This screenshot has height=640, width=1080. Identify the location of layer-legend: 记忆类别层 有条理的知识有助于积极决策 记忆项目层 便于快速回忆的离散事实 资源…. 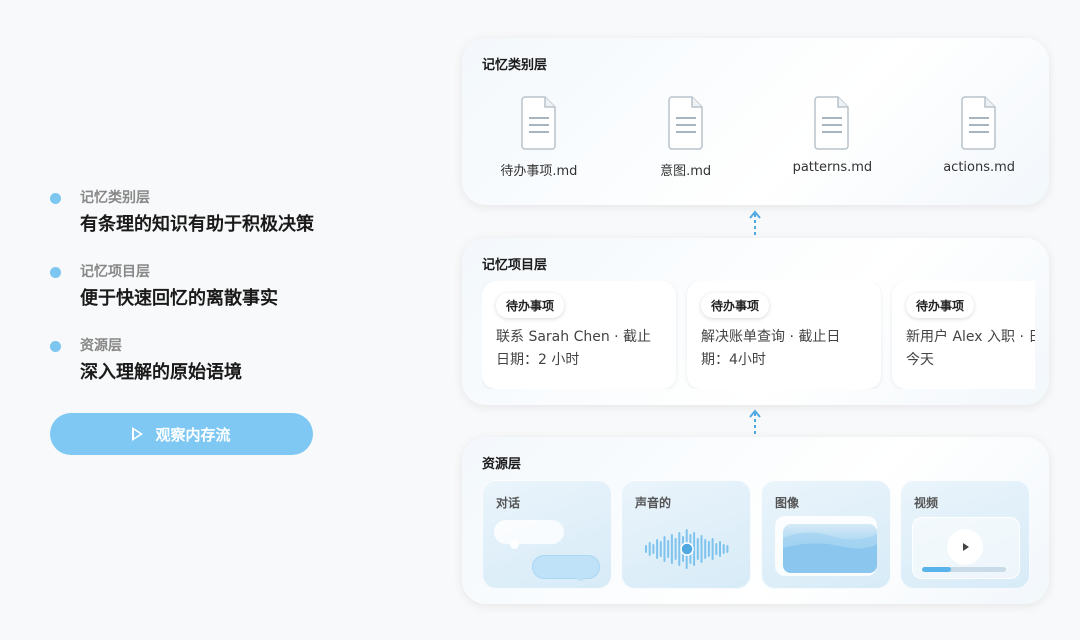
(210, 299).